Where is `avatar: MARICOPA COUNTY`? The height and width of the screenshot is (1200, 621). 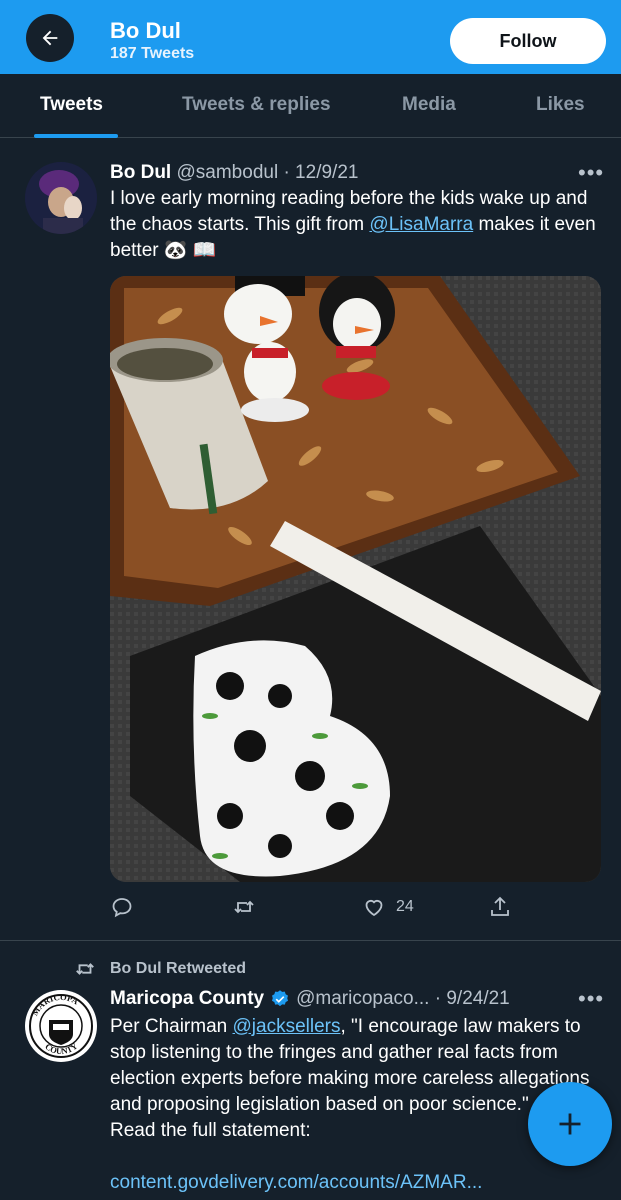 avatar: MARICOPA COUNTY is located at coordinates (61, 1026).